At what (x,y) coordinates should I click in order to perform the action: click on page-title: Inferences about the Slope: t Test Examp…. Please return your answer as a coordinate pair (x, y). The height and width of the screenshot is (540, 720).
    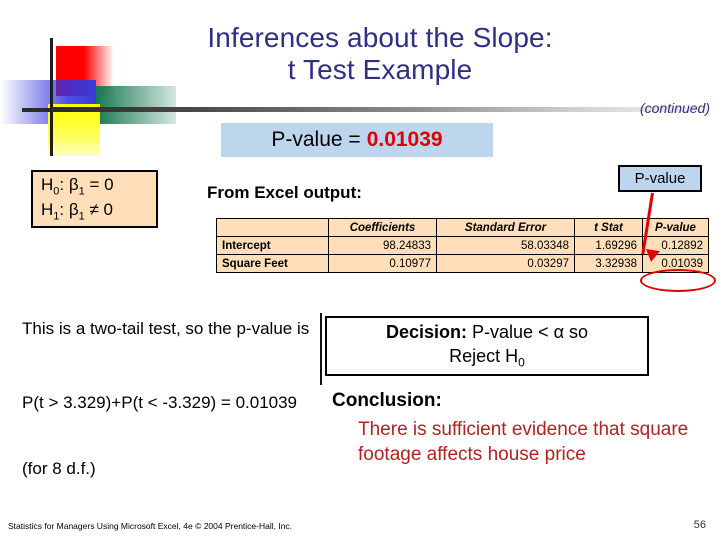
    Looking at the image, I should click on (380, 54).